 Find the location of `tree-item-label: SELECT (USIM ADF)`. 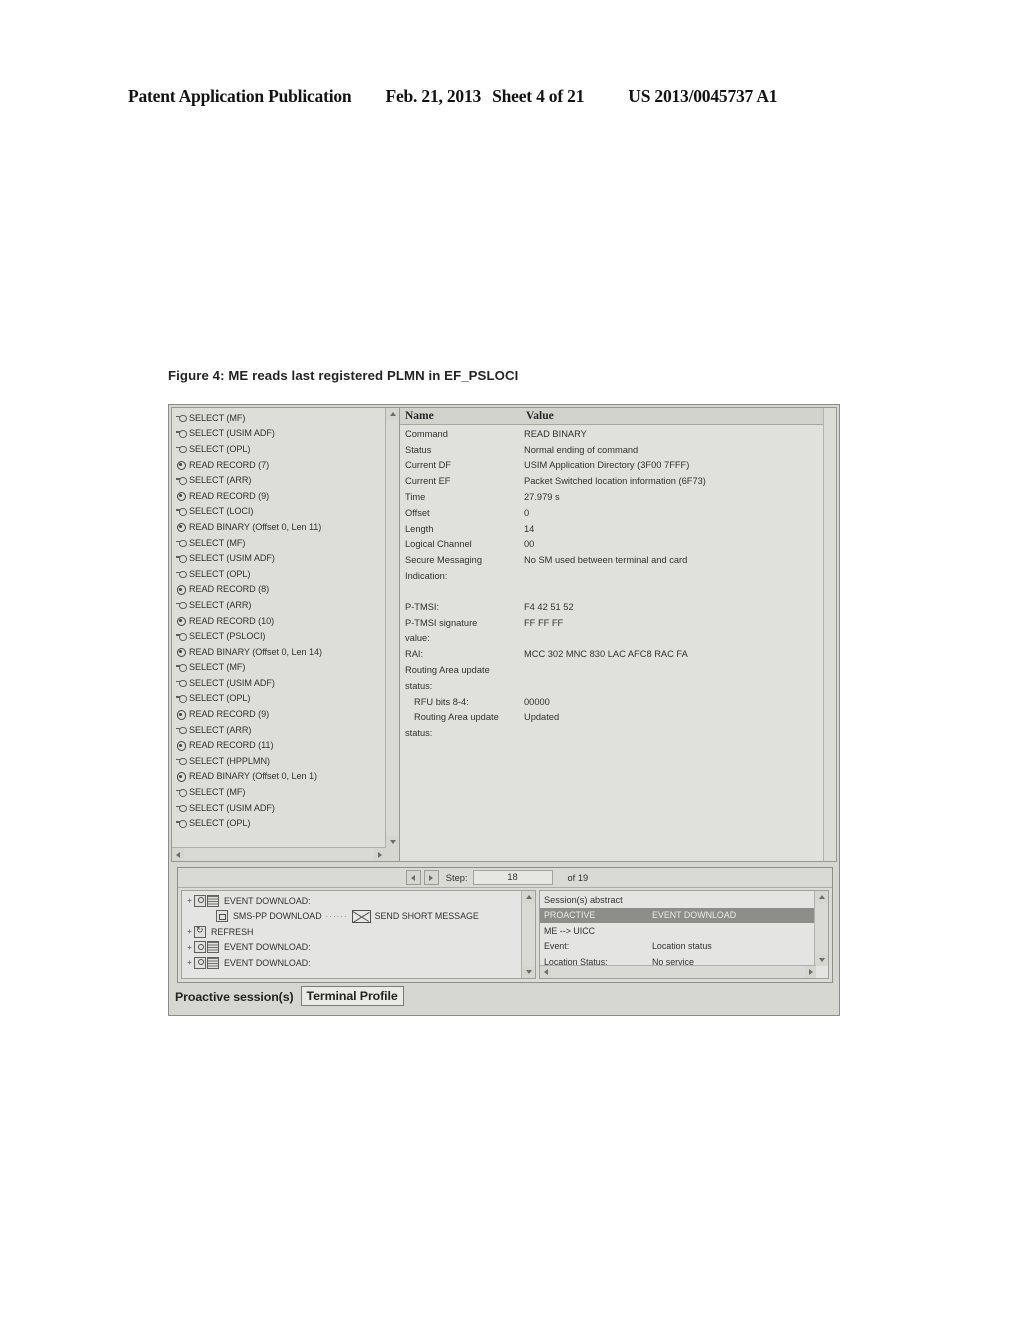

tree-item-label: SELECT (USIM ADF) is located at coordinates (232, 807).